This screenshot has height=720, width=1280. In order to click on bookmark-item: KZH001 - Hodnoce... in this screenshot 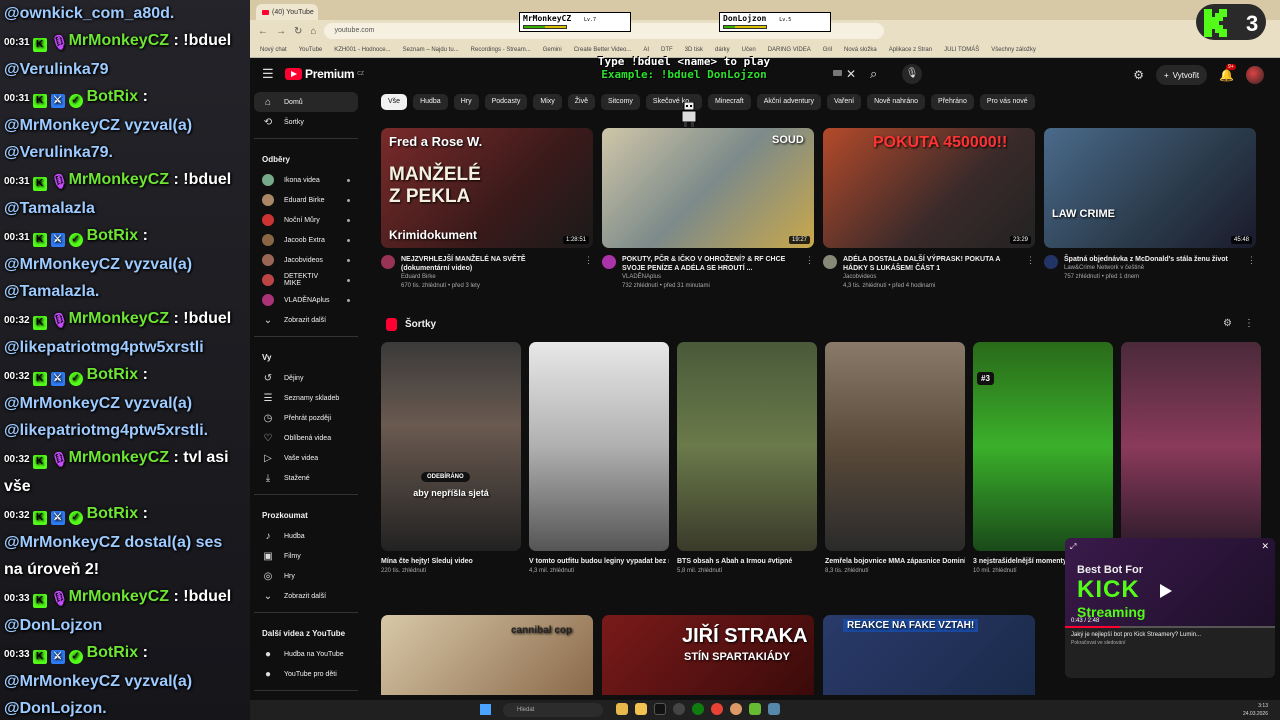, I will do `click(362, 50)`.